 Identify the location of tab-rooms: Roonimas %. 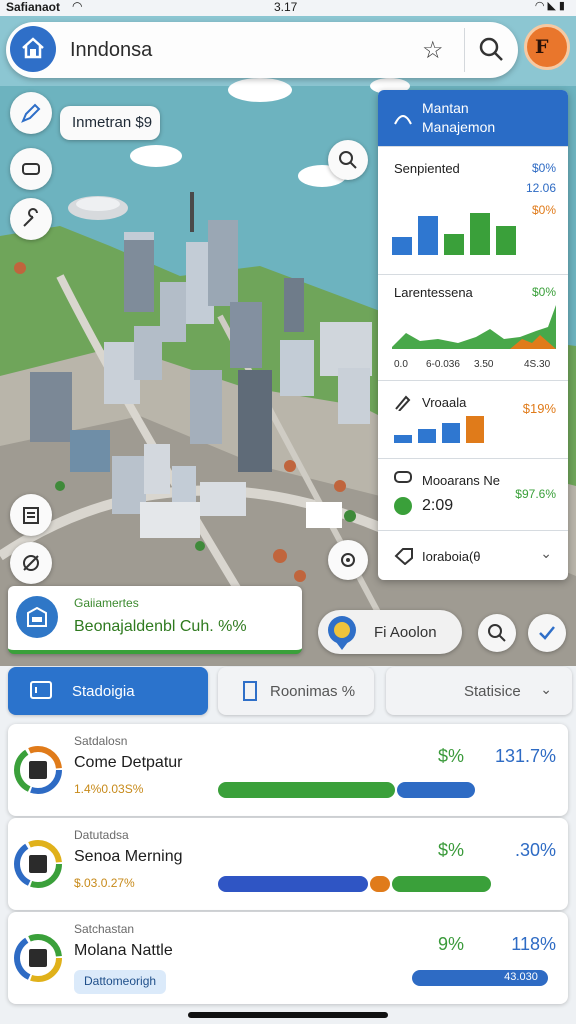
(296, 691).